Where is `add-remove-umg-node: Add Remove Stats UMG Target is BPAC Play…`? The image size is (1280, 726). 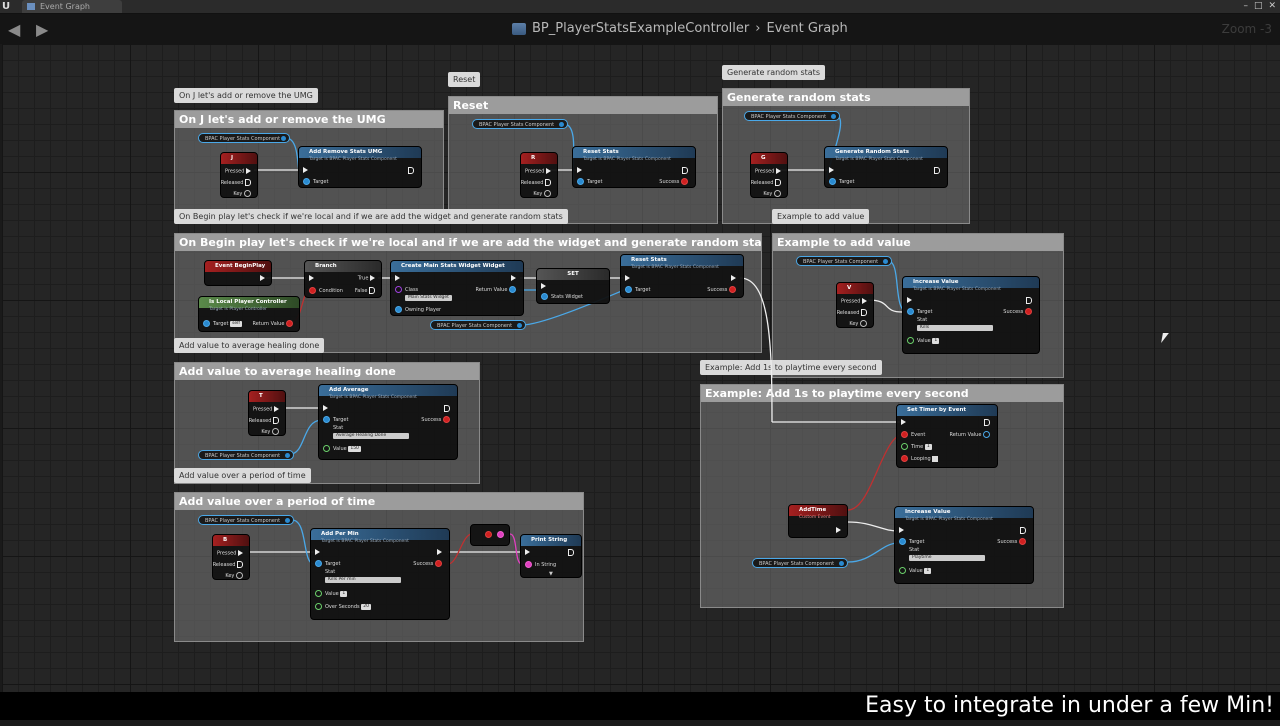 add-remove-umg-node: Add Remove Stats UMG Target is BPAC Play… is located at coordinates (360, 167).